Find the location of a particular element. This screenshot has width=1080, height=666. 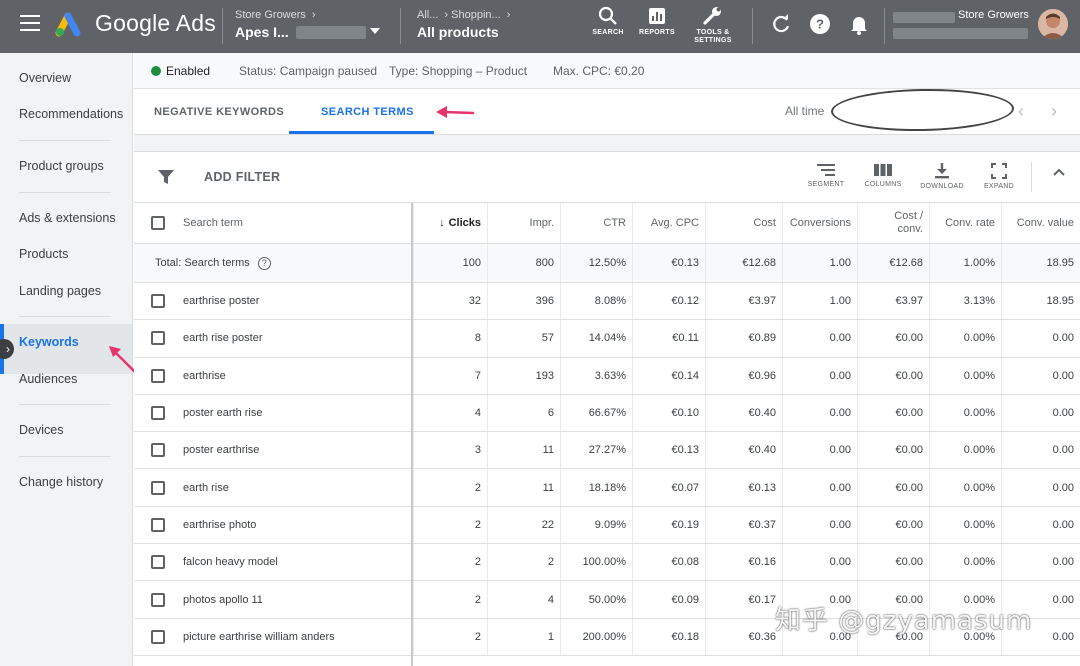

total-impr: 800 is located at coordinates (523, 263).